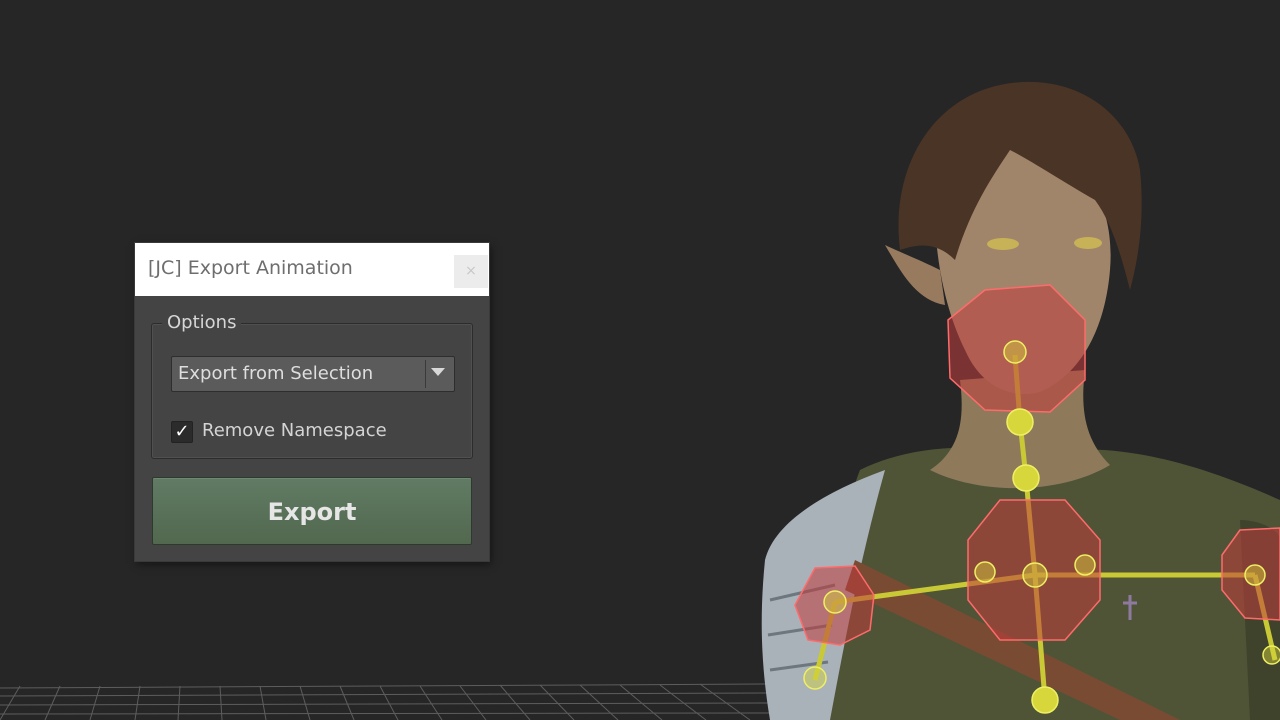  Describe the element at coordinates (1003, 244) in the screenshot. I see `left-eye` at that location.